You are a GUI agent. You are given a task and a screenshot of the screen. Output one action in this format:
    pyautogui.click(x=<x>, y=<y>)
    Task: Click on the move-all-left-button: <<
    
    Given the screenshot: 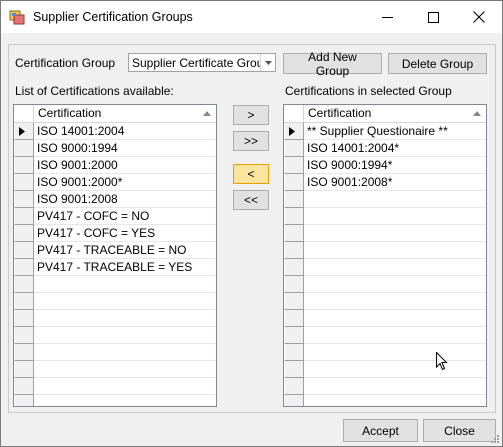 What is the action you would take?
    pyautogui.click(x=251, y=200)
    